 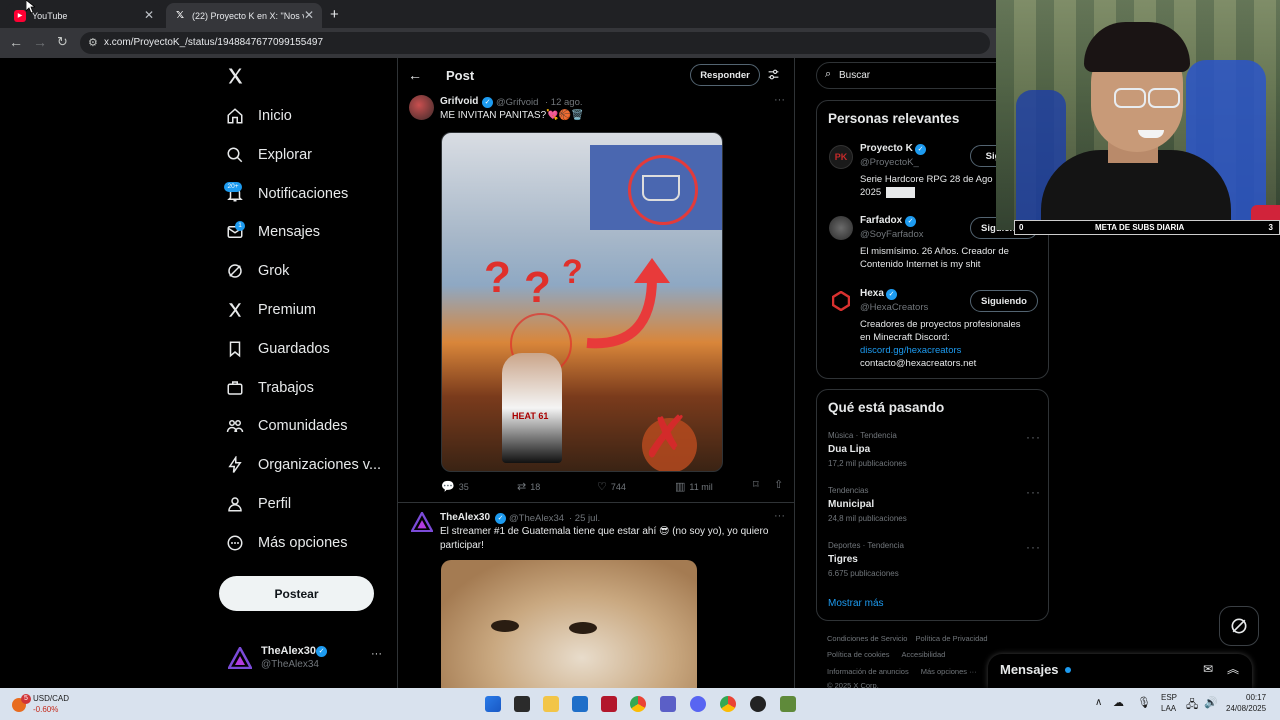 What do you see at coordinates (778, 484) in the screenshot?
I see `share-icon: ⇧` at bounding box center [778, 484].